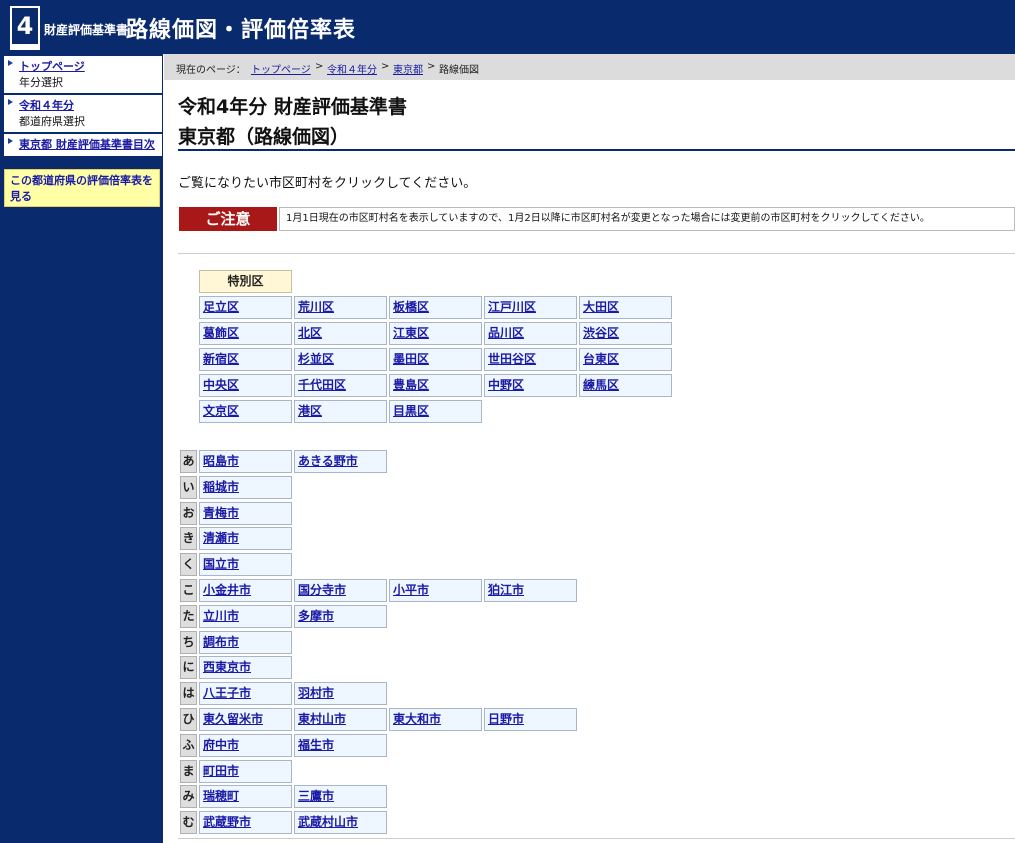  I want to click on city-cell: 八王子市, so click(245, 693).